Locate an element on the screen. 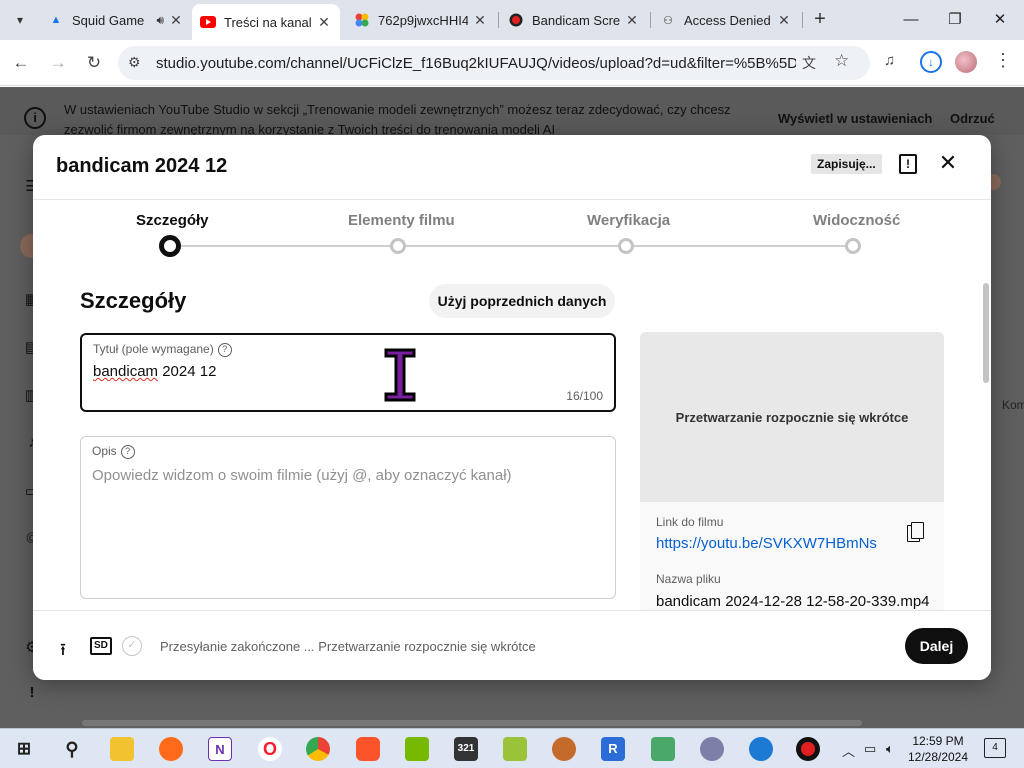 The image size is (1024, 768). step-visibility-dot is located at coordinates (853, 246).